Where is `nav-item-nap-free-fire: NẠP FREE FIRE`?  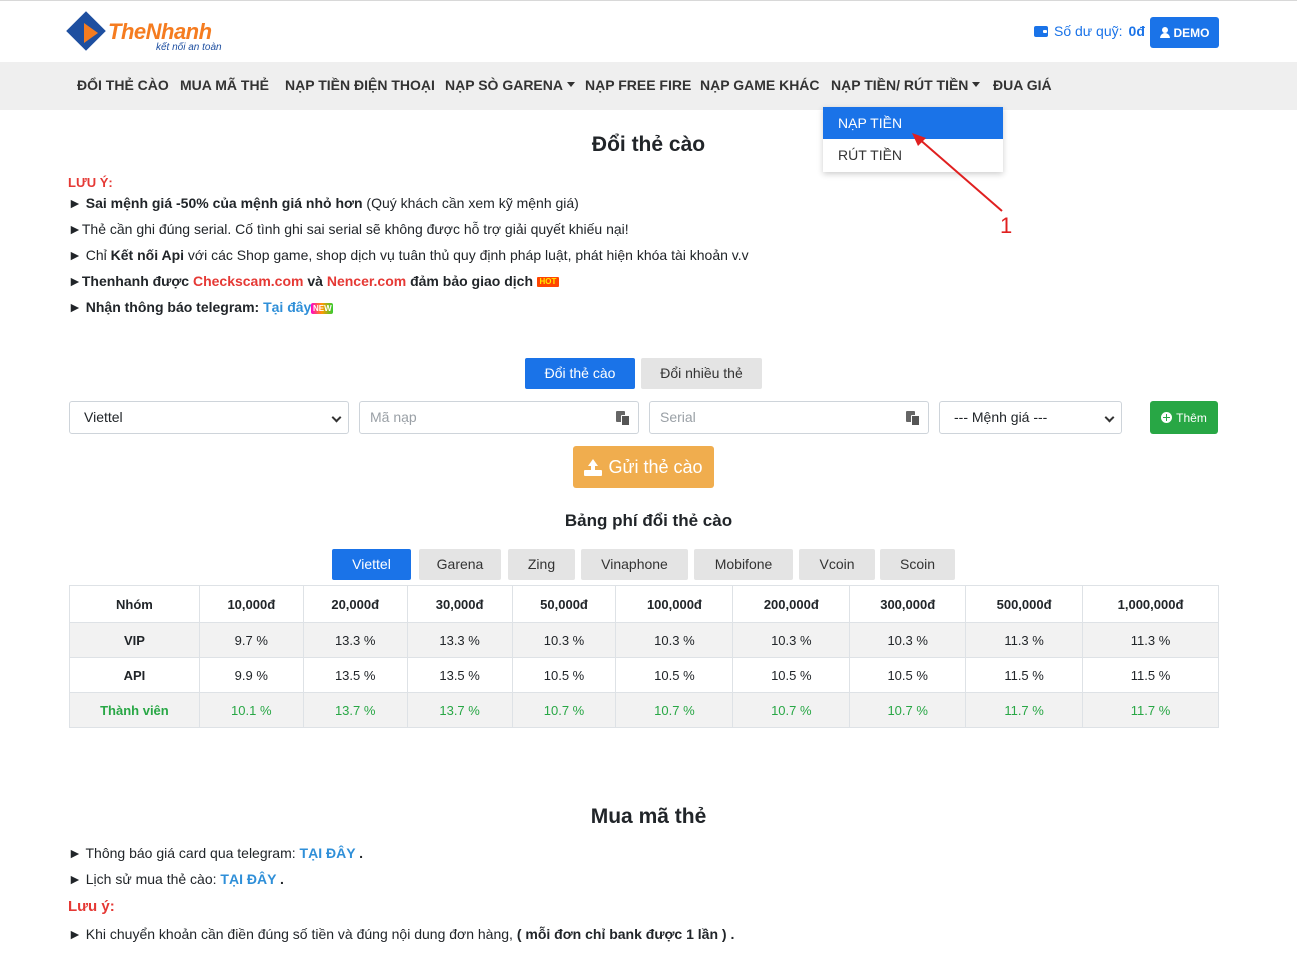
nav-item-nap-free-fire: NẠP FREE FIRE is located at coordinates (638, 86).